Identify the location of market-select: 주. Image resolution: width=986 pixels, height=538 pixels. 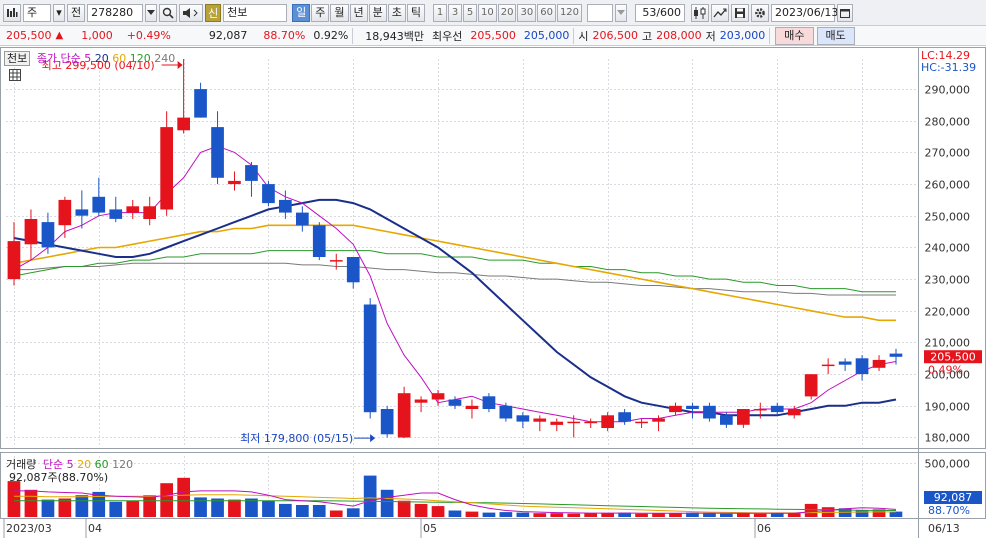
(37, 12).